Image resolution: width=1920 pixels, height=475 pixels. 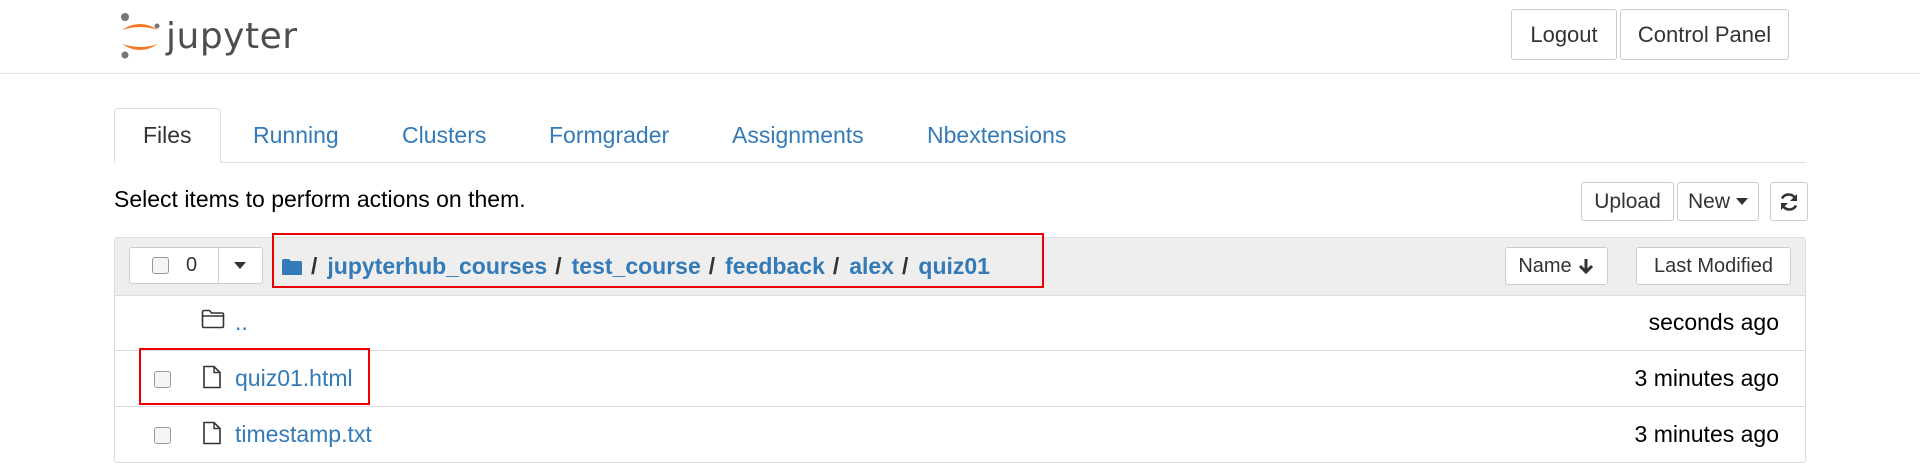 What do you see at coordinates (1704, 34) in the screenshot?
I see `control-panel-button: Control Panel` at bounding box center [1704, 34].